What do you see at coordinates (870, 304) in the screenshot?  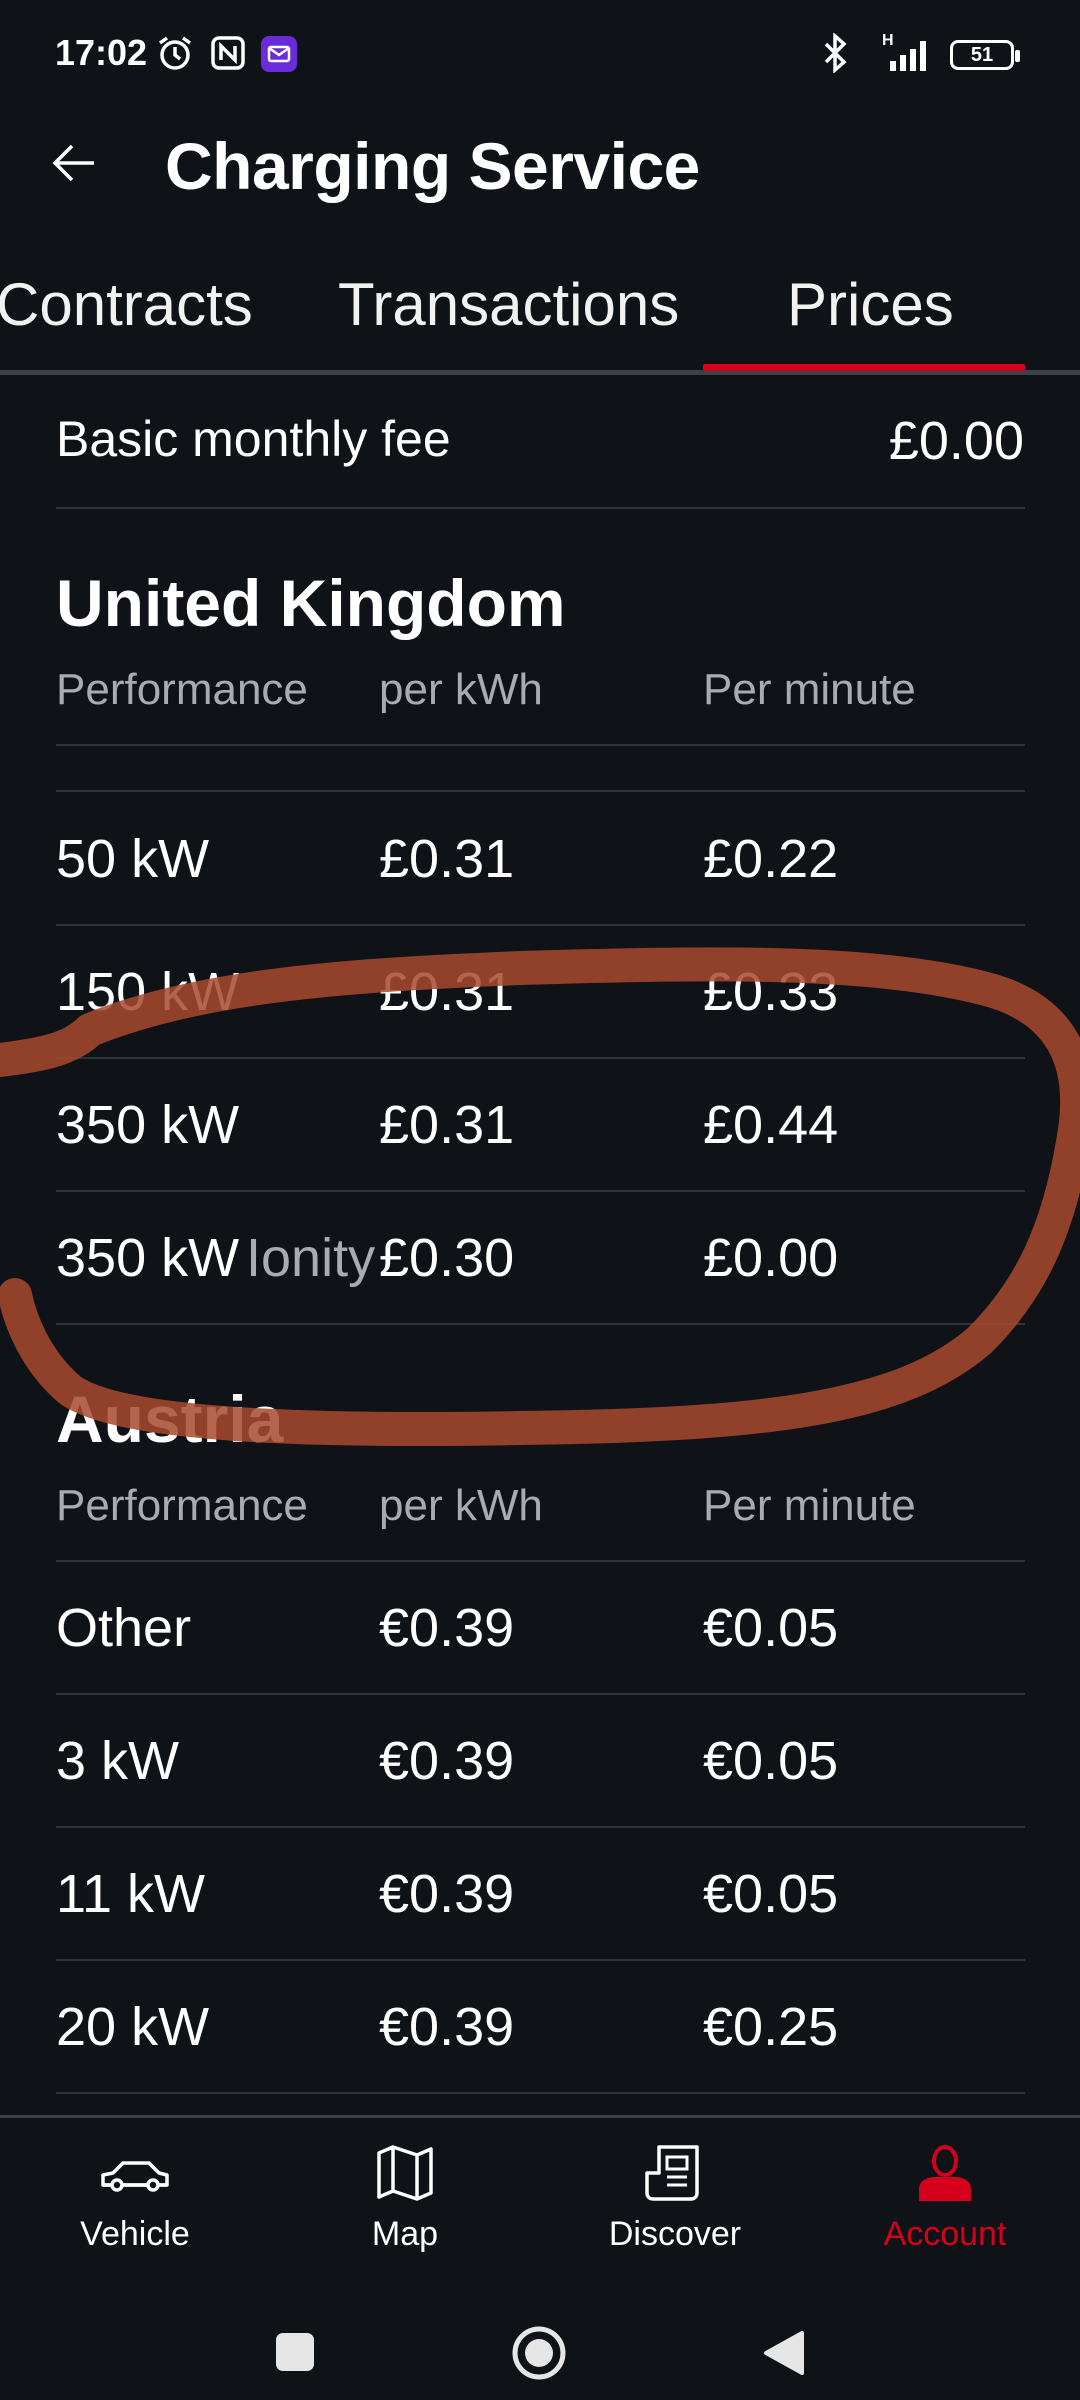 I see `tab-prices: Prices` at bounding box center [870, 304].